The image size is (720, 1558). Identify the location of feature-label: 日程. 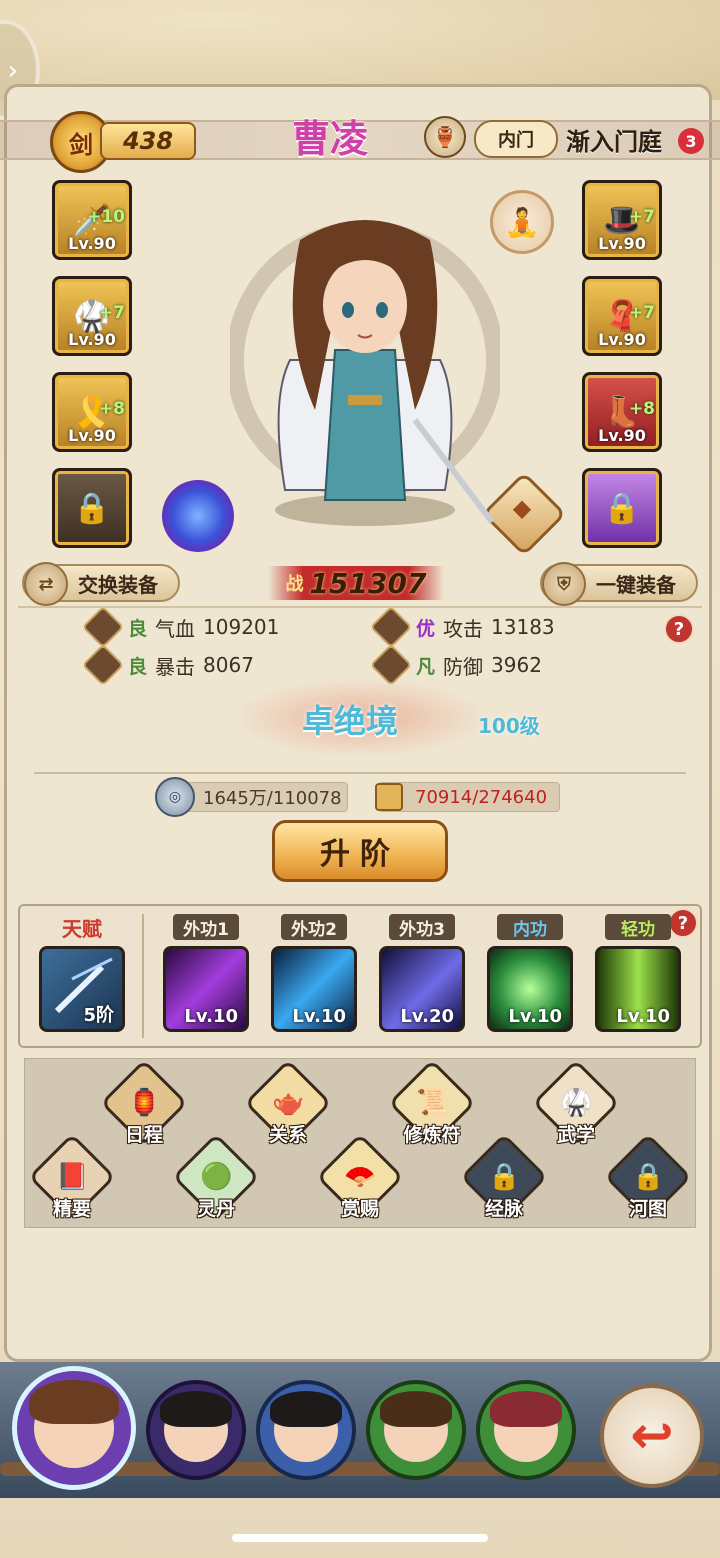
(143, 1135).